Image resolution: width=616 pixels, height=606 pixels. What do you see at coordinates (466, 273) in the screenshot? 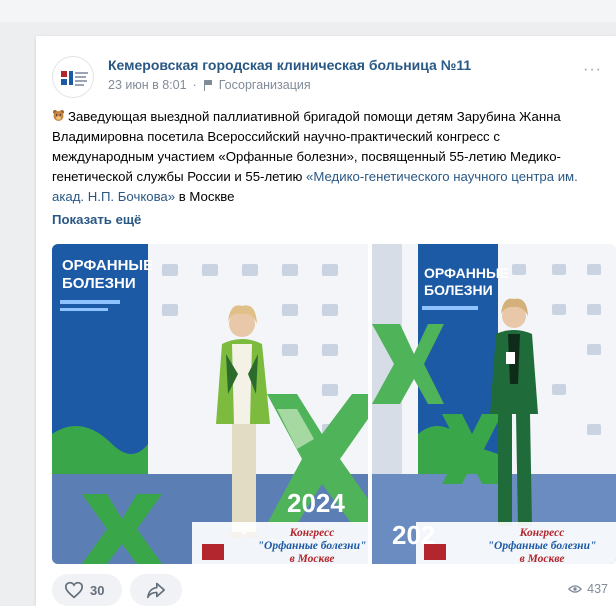
I see `banner-title-3: ОРФАННЫЕ` at bounding box center [466, 273].